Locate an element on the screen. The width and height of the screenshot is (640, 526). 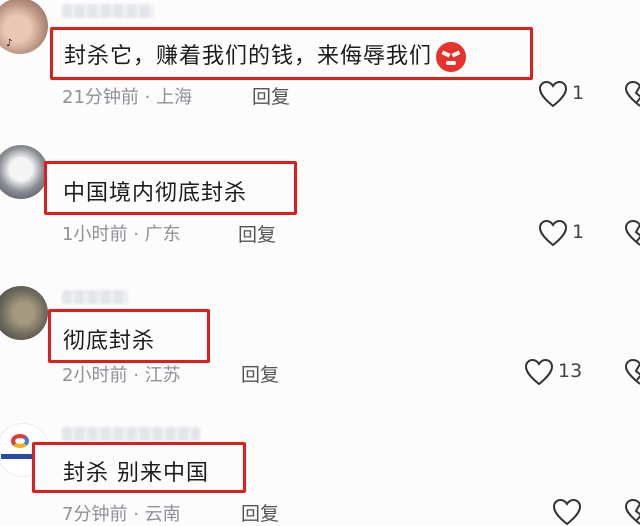
comment-text: 封杀 别来中国 is located at coordinates (136, 473).